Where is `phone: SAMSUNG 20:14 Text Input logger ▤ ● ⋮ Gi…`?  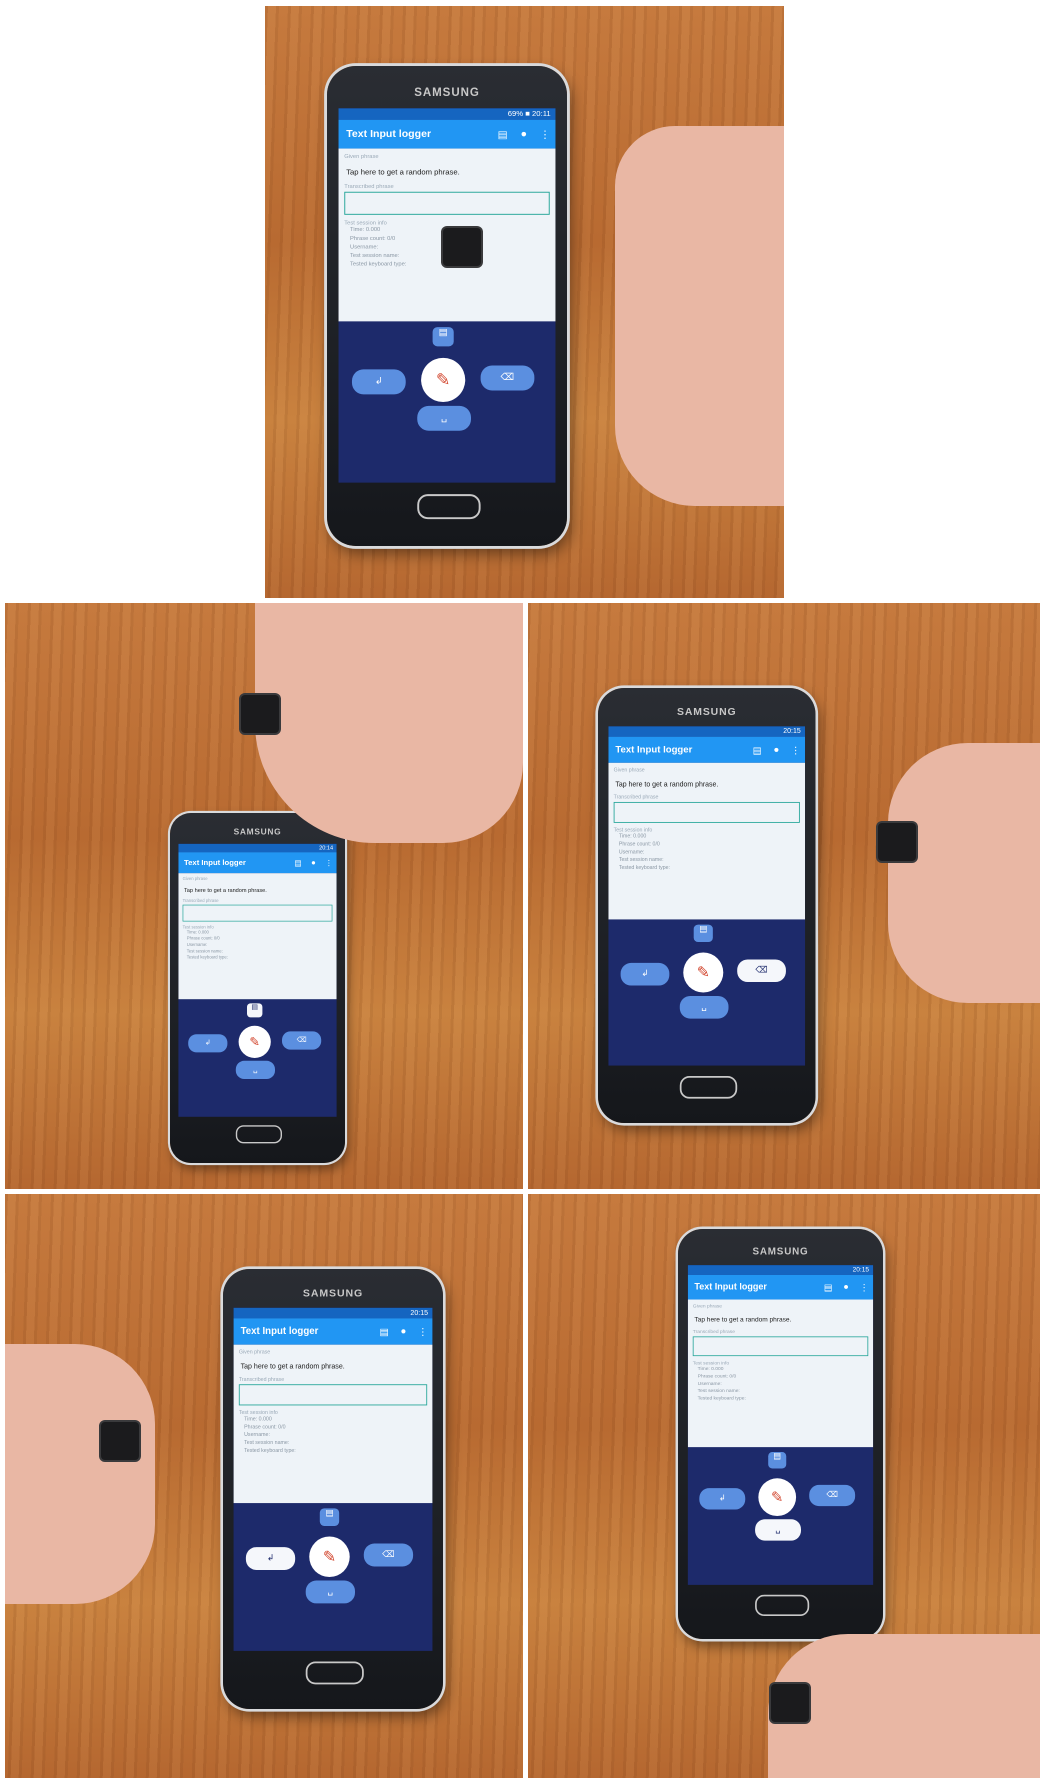
phone: SAMSUNG 20:14 Text Input logger ▤ ● ⋮ Gi… is located at coordinates (257, 988).